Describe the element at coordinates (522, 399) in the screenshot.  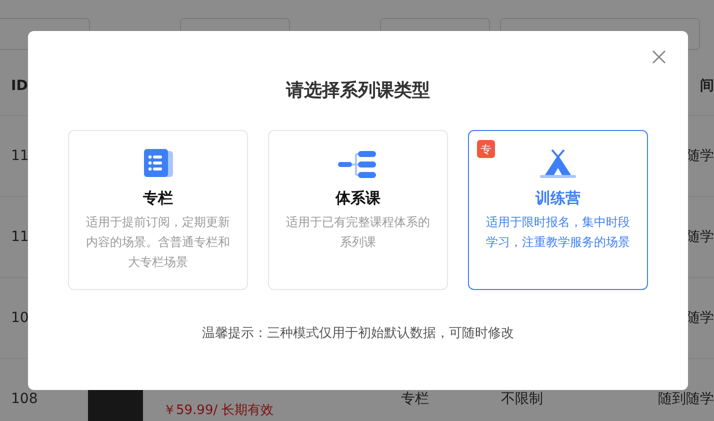
I see `table-cell-text: 不限制` at that location.